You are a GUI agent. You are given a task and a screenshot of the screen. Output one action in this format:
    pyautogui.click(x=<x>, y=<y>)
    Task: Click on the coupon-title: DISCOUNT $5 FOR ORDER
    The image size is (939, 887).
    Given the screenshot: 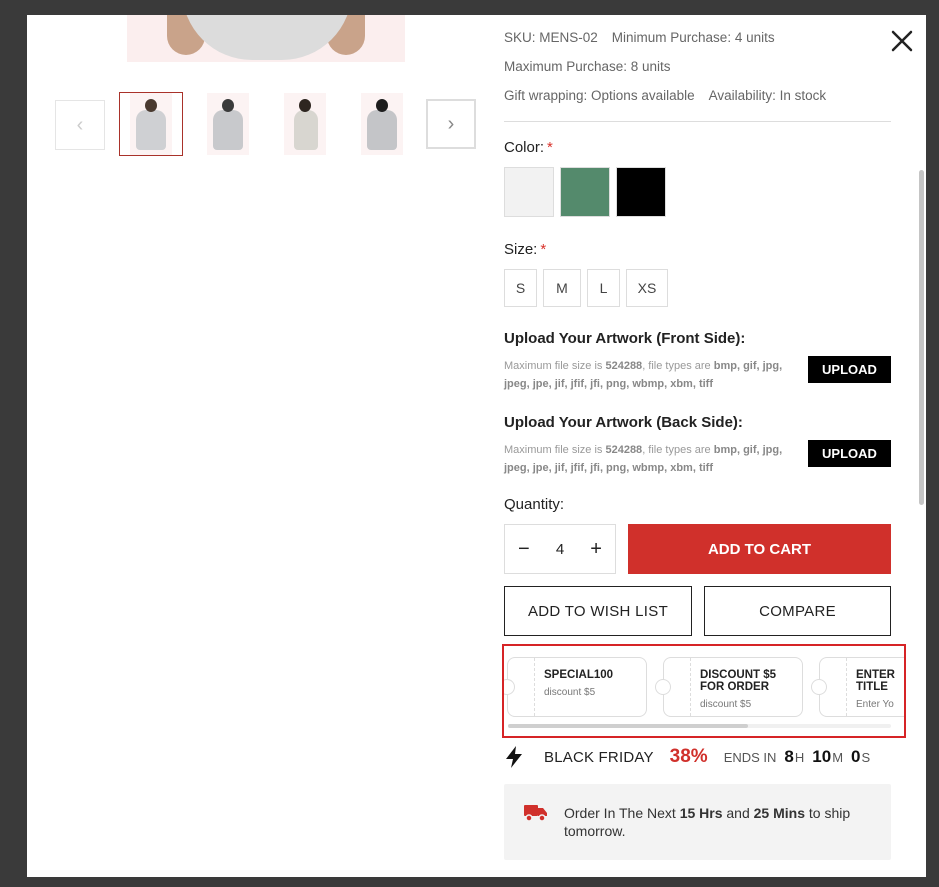 What is the action you would take?
    pyautogui.click(x=738, y=681)
    